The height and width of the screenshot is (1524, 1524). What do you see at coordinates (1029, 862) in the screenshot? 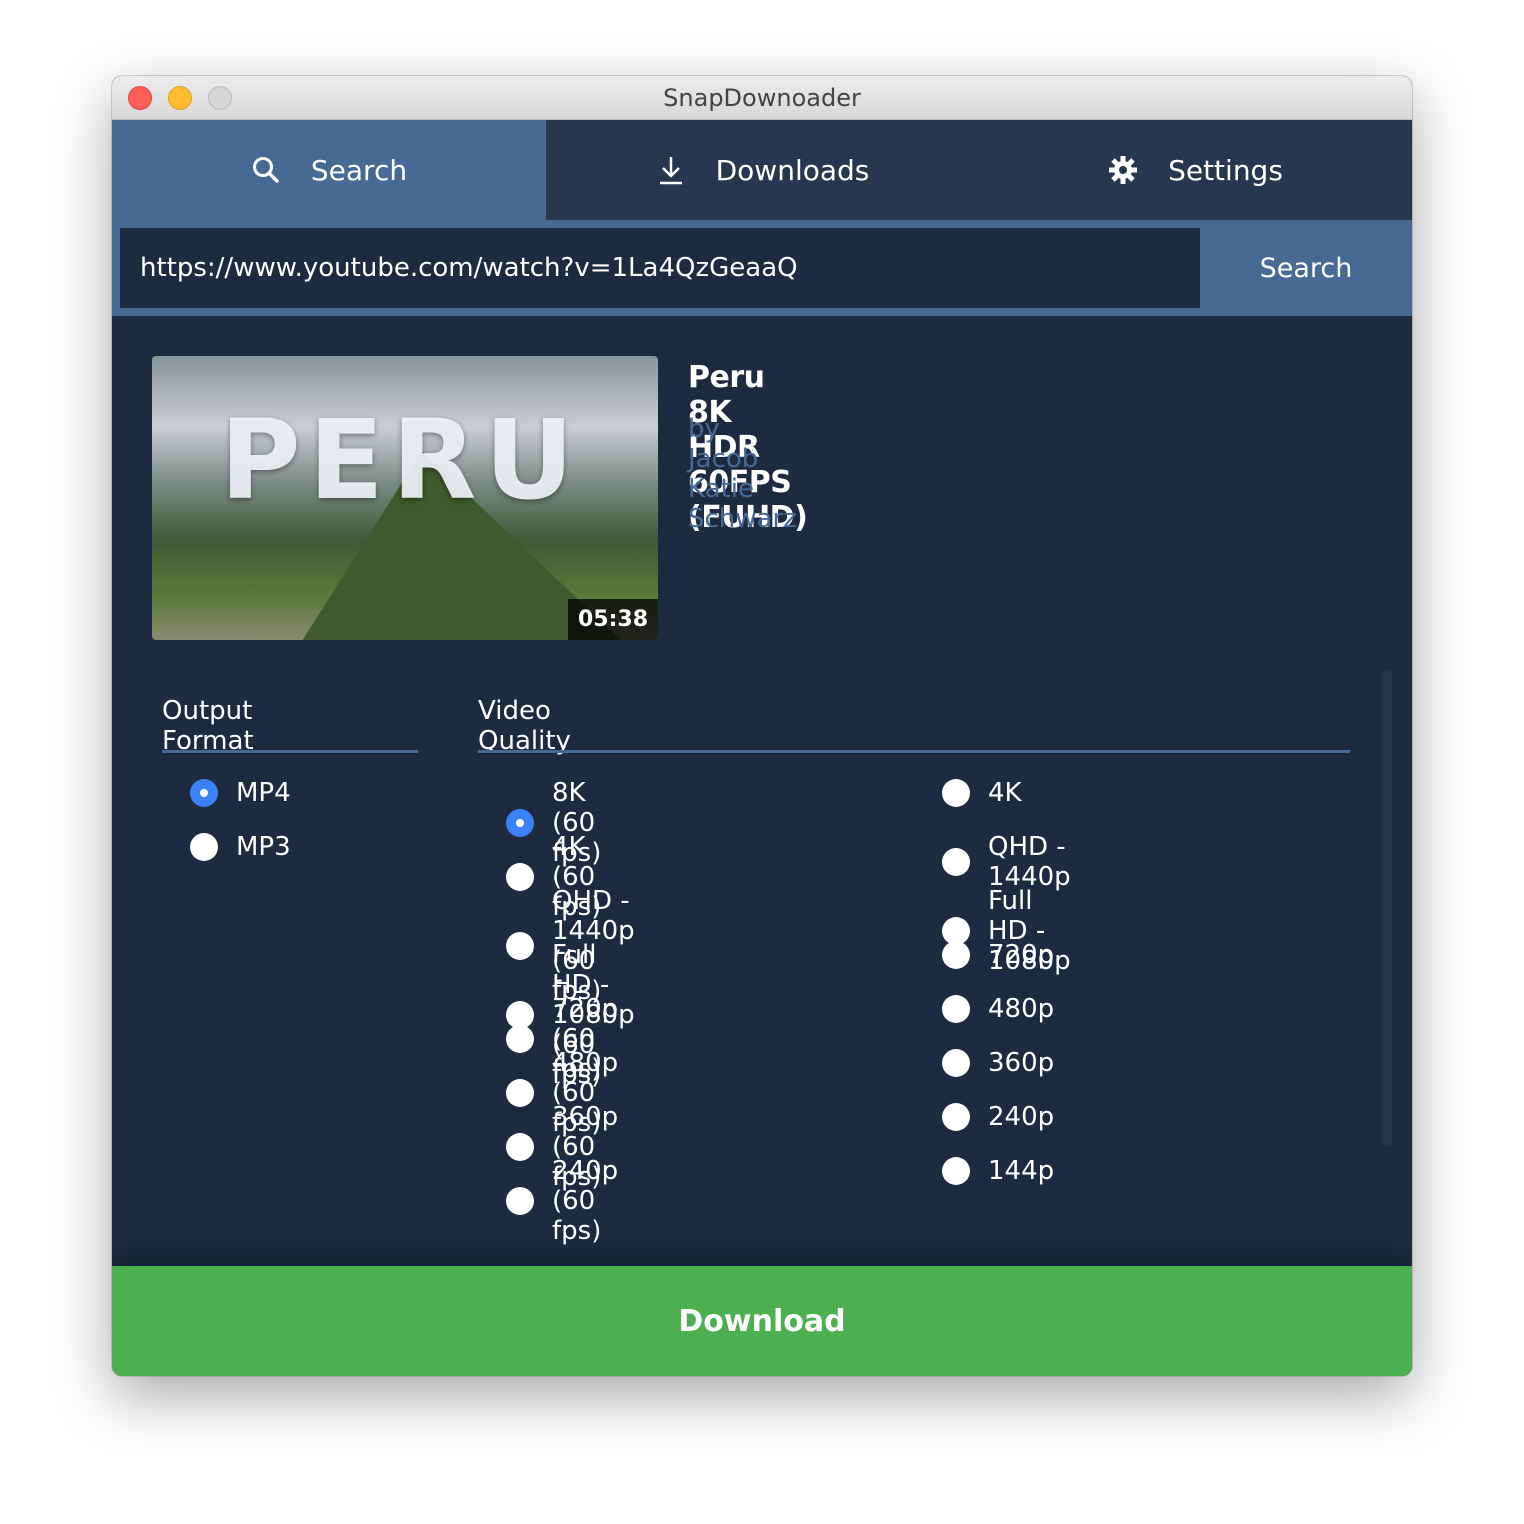
I see `radio-label: QHD - 1440p` at bounding box center [1029, 862].